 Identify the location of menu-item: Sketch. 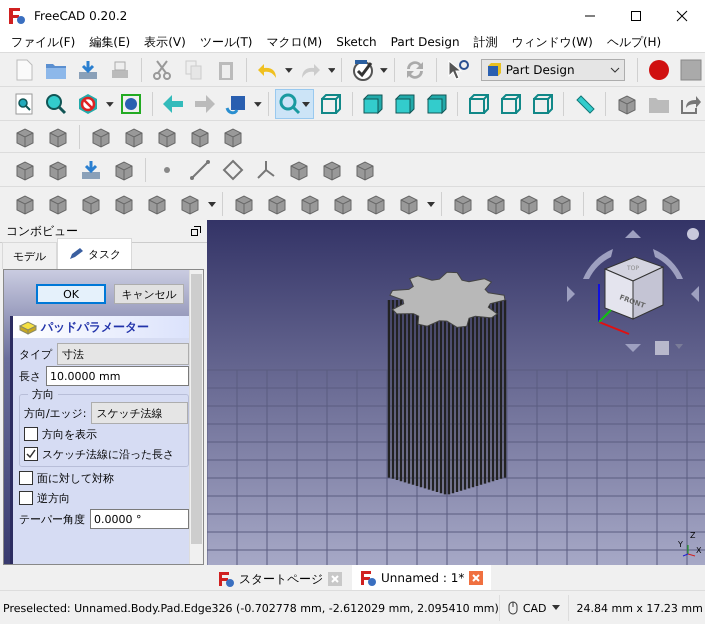
(356, 42).